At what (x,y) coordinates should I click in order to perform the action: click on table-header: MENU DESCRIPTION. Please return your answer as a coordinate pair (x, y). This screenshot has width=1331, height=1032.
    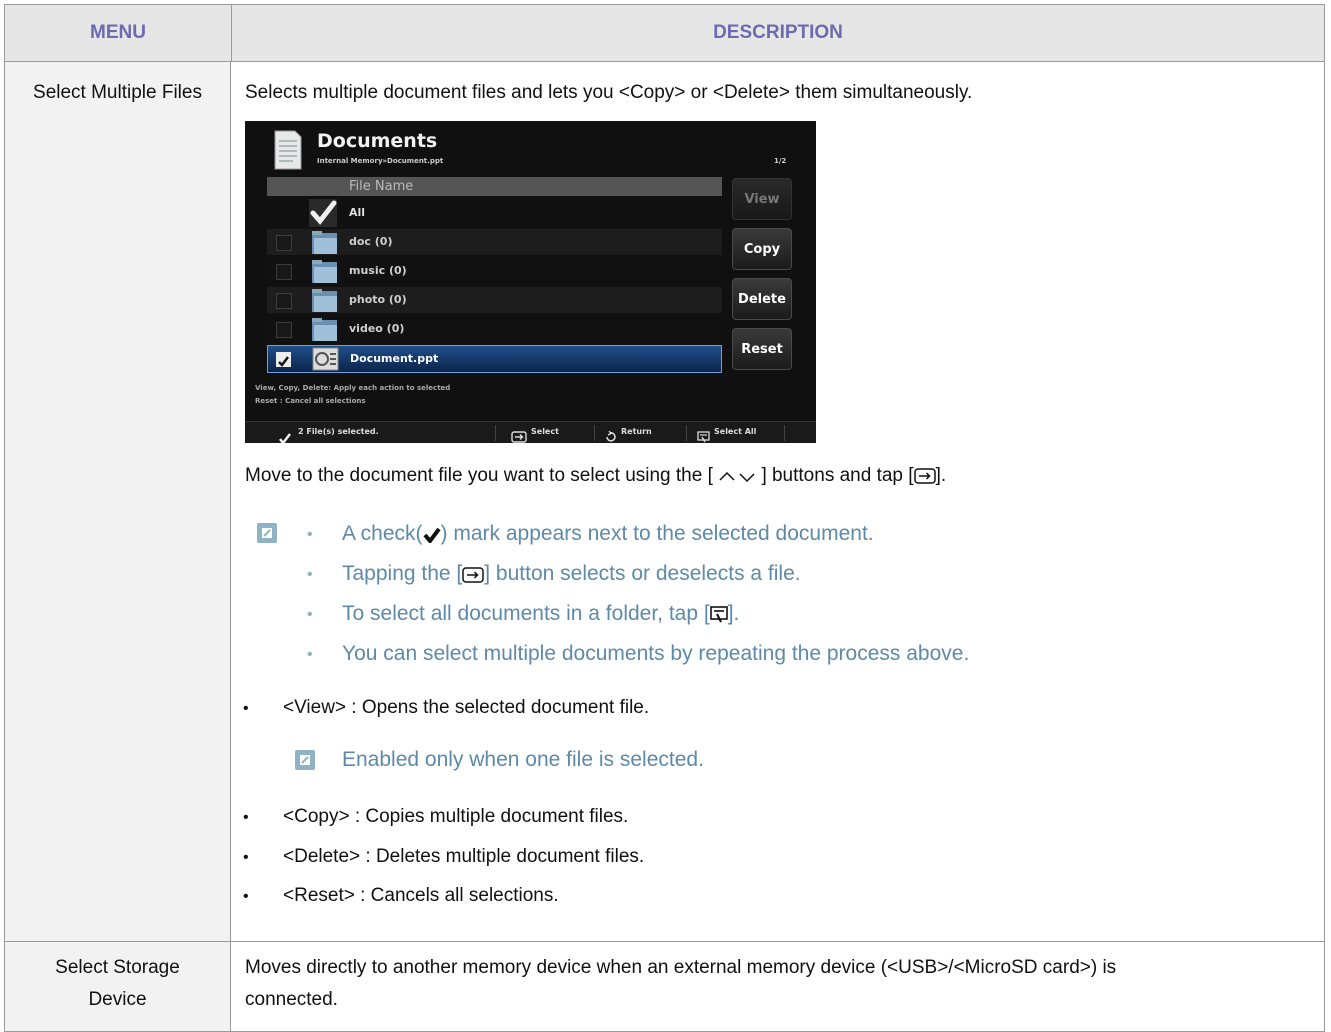
    Looking at the image, I should click on (664, 33).